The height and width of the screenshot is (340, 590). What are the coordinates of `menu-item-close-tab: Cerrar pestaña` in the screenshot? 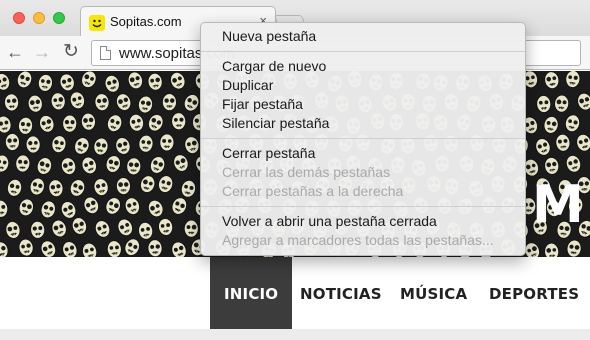 It's located at (363, 153).